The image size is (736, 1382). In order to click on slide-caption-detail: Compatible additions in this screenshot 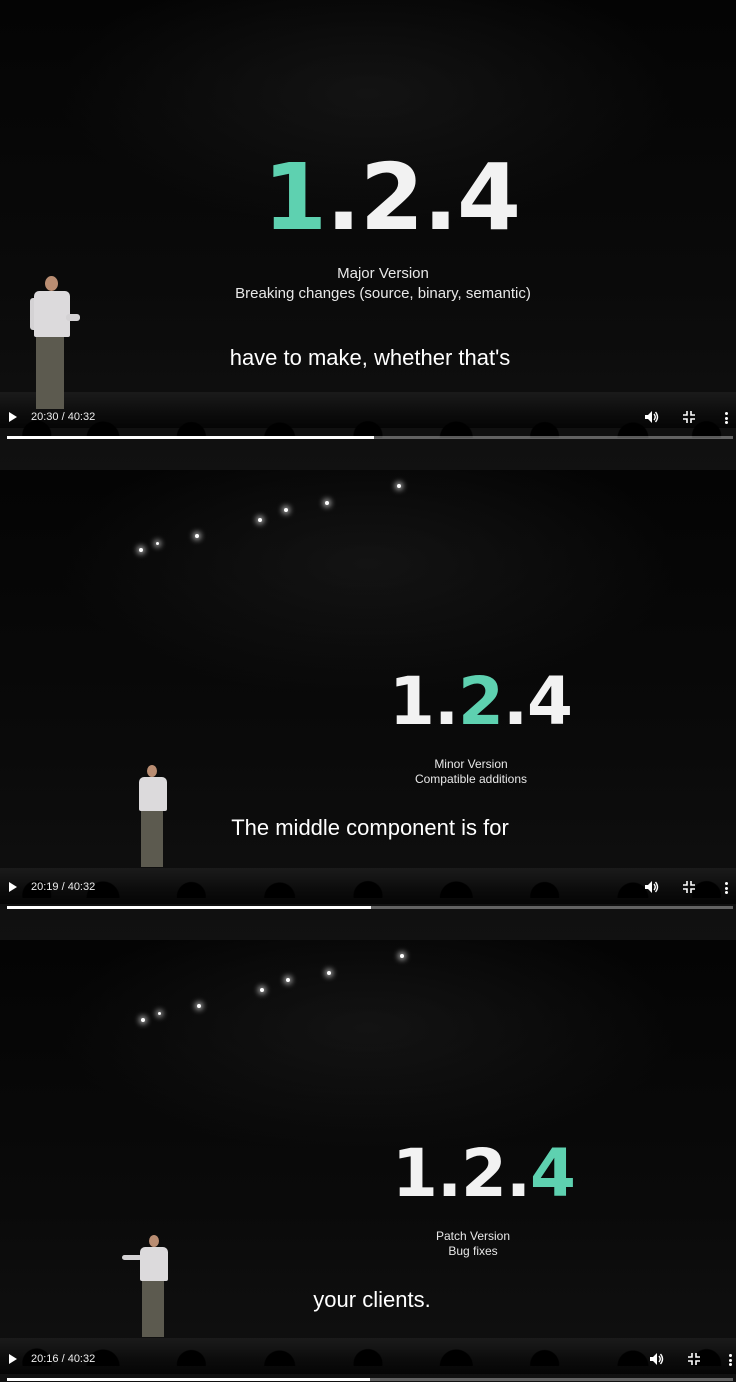, I will do `click(471, 779)`.